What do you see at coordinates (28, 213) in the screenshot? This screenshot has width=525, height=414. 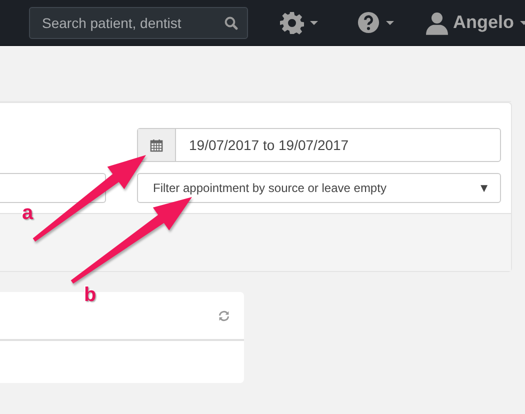 I see `annotation-label: a` at bounding box center [28, 213].